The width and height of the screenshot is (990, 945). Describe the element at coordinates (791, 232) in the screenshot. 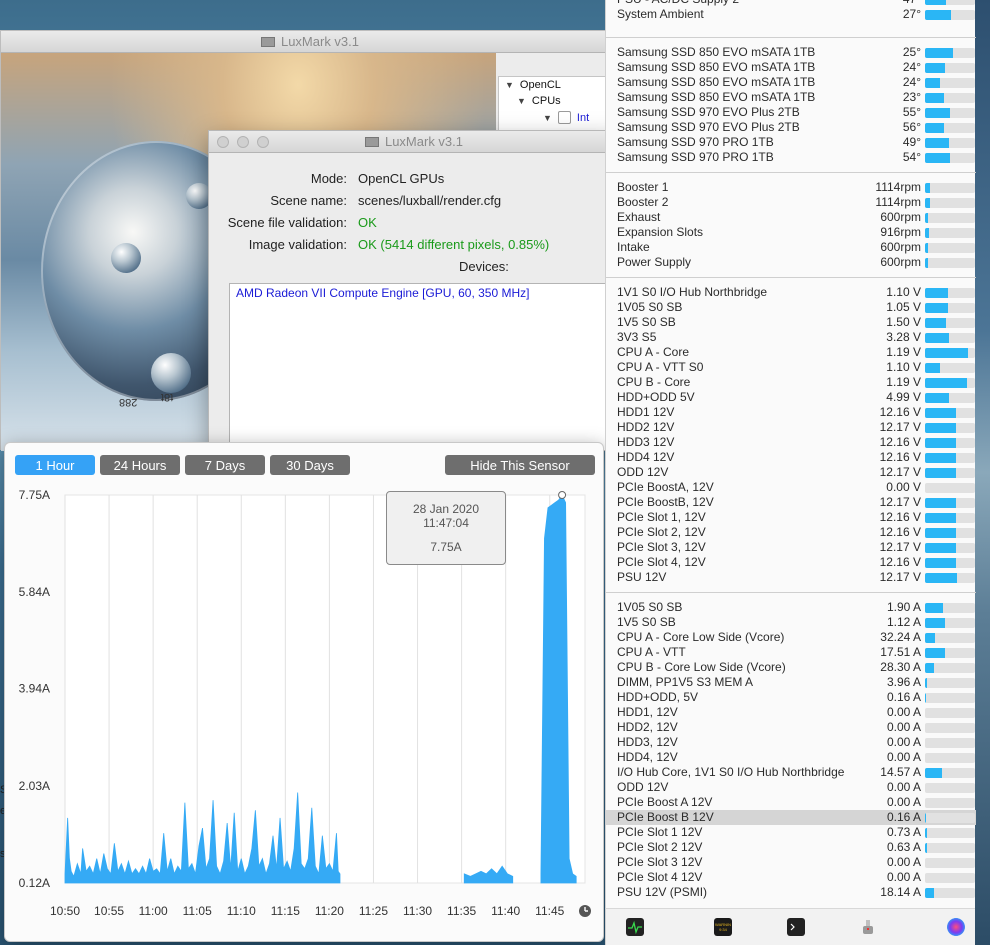

I see `sensor-row: Expansion Slots 916rpm` at that location.